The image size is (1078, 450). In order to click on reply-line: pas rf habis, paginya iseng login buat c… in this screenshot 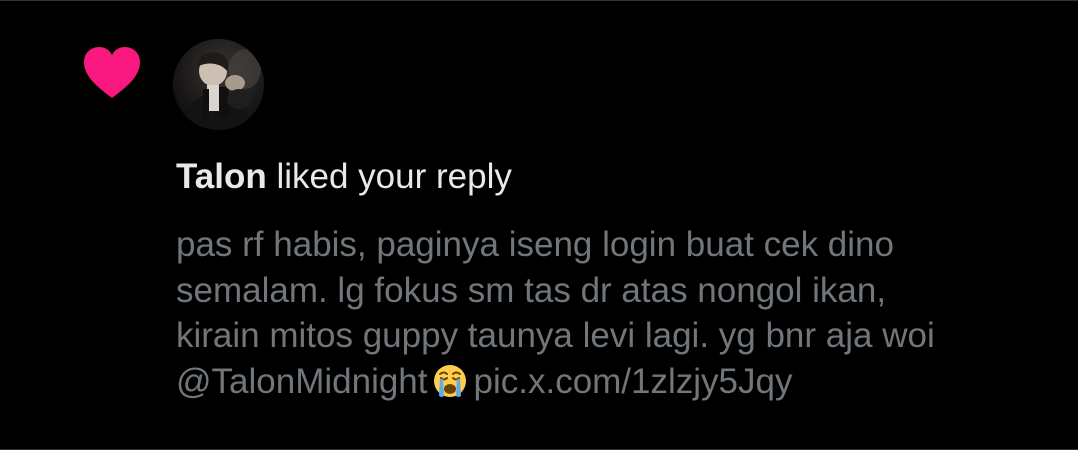, I will do `click(535, 244)`.